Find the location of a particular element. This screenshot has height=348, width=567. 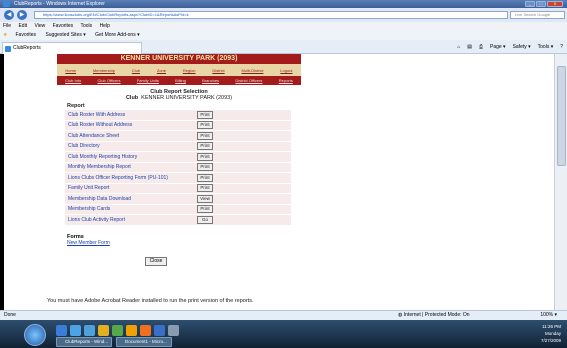

subnav-branches: Branches is located at coordinates (210, 80).